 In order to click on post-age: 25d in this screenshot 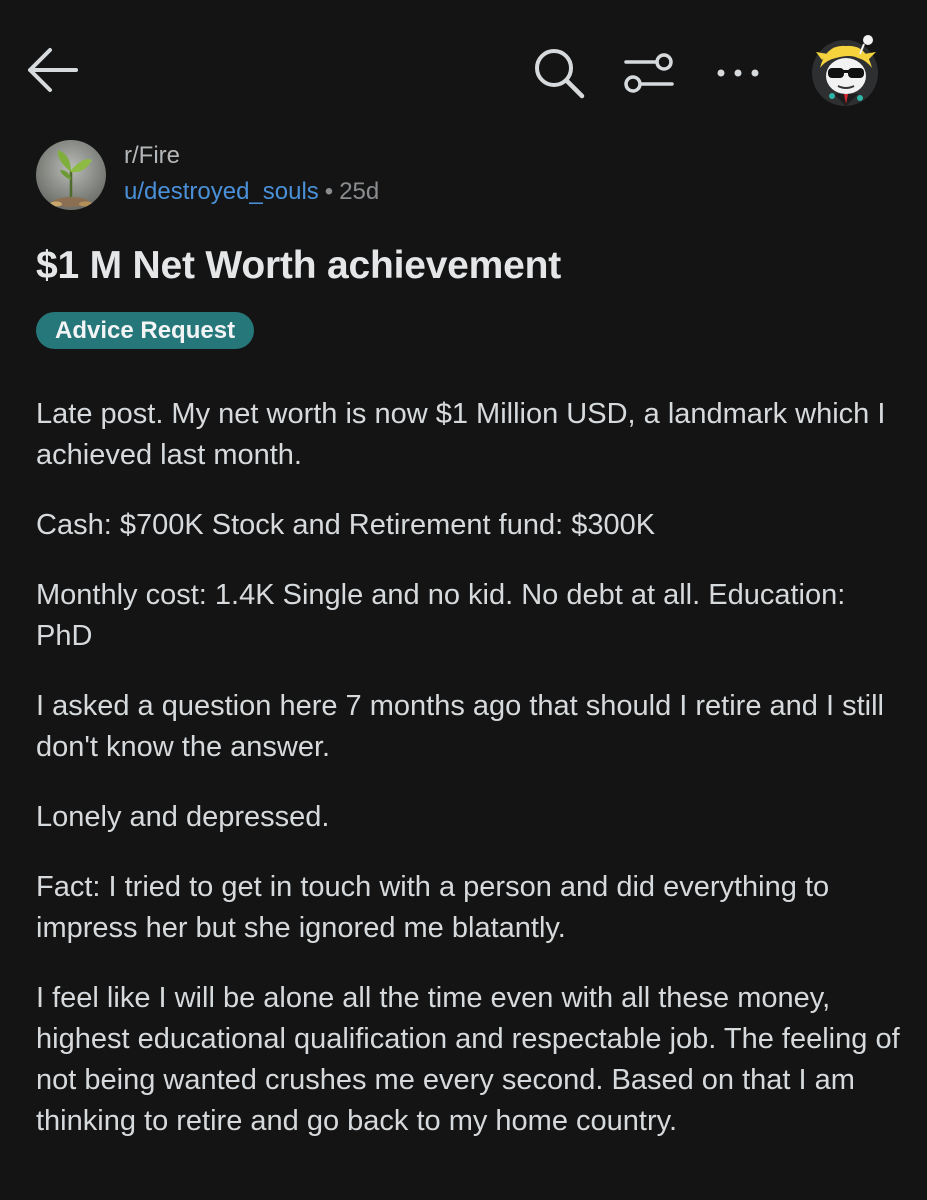, I will do `click(359, 191)`.